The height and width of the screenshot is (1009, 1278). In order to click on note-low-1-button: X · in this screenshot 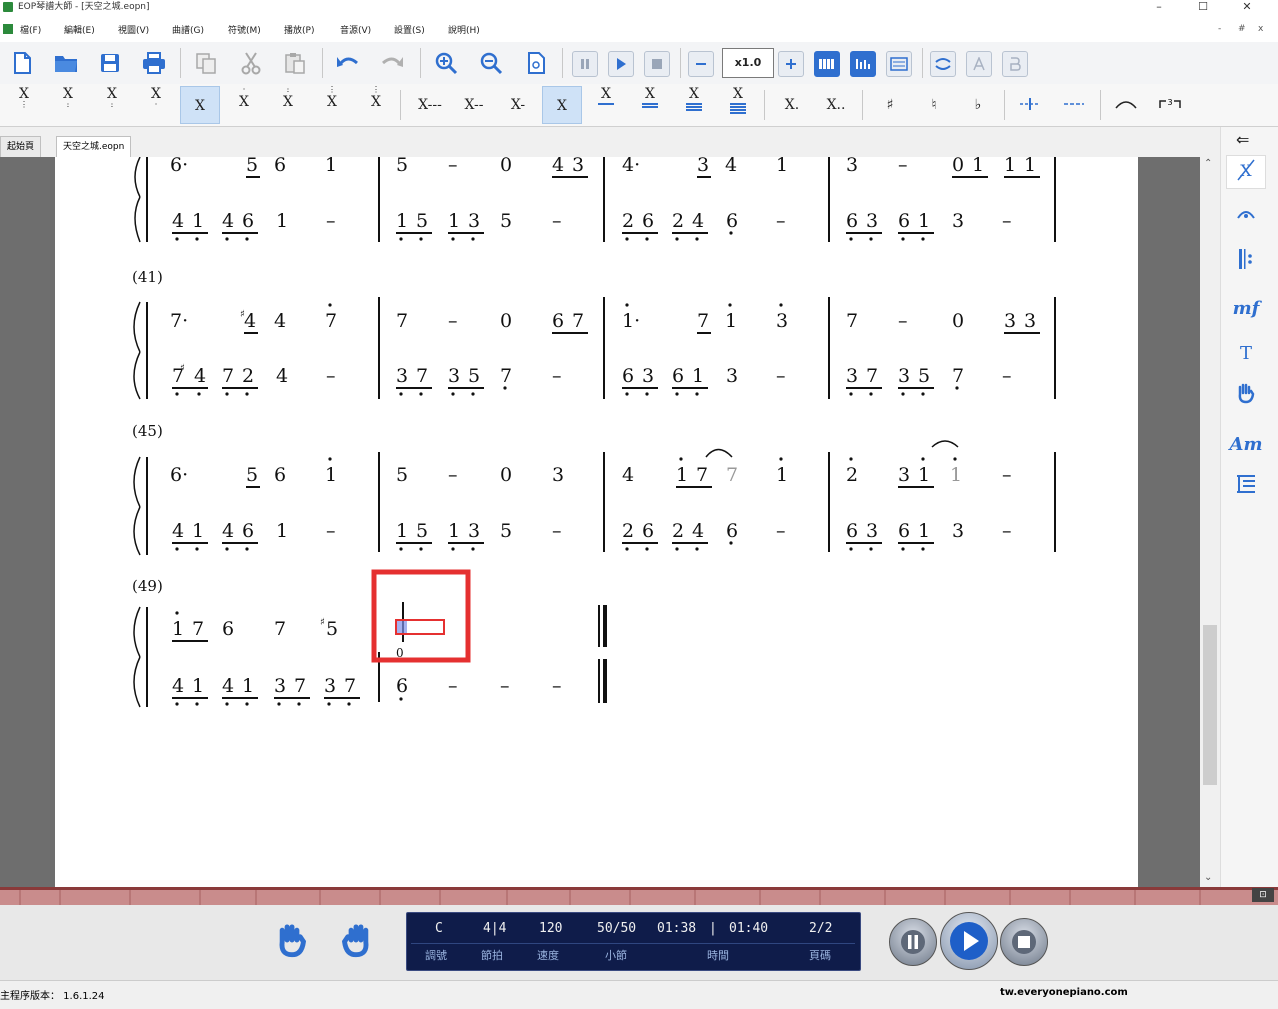, I will do `click(156, 105)`.